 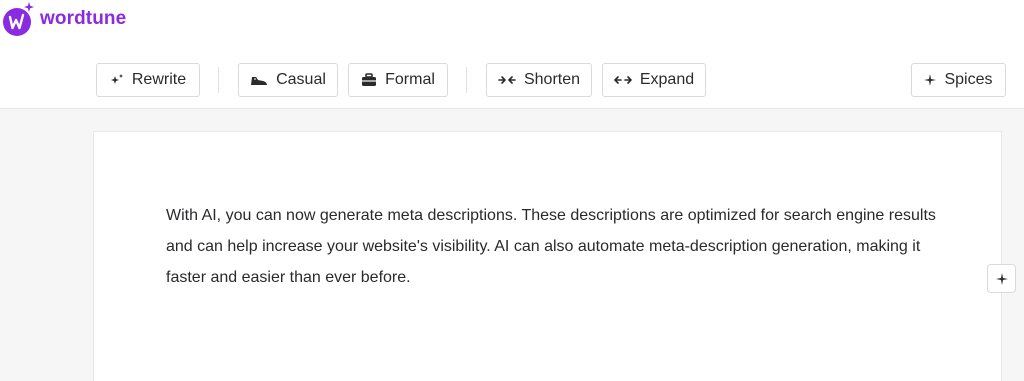 What do you see at coordinates (116, 79) in the screenshot?
I see `sparkle-icon` at bounding box center [116, 79].